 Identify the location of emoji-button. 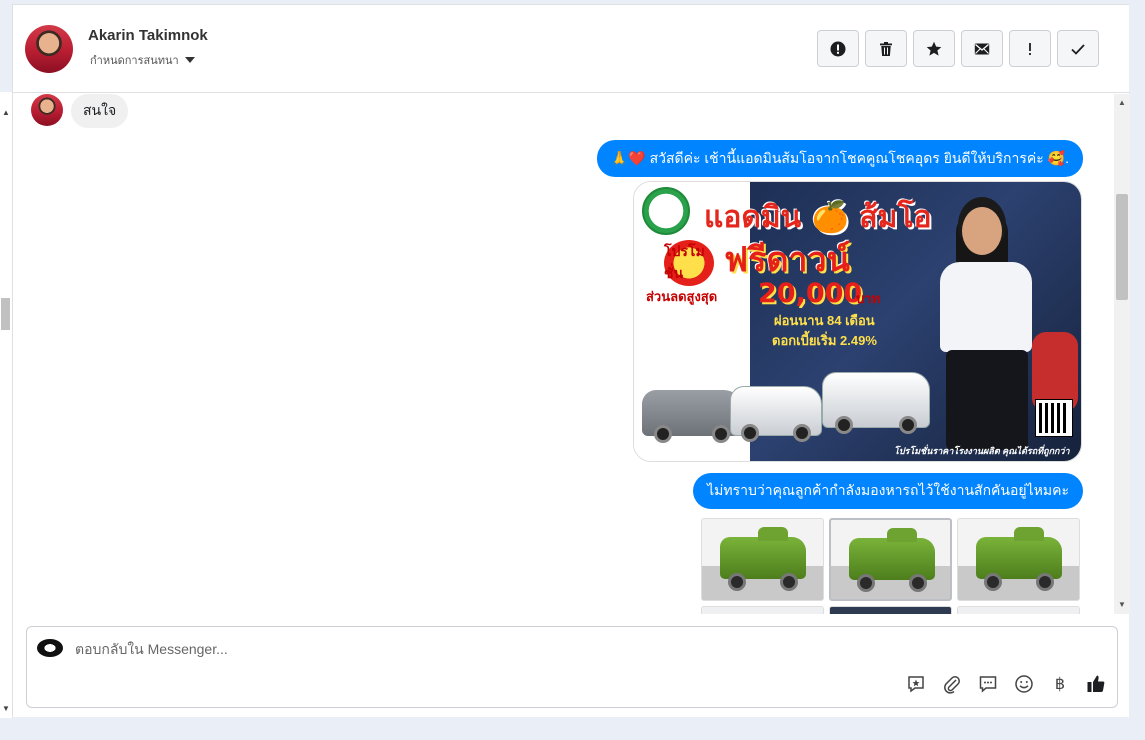
(1024, 684).